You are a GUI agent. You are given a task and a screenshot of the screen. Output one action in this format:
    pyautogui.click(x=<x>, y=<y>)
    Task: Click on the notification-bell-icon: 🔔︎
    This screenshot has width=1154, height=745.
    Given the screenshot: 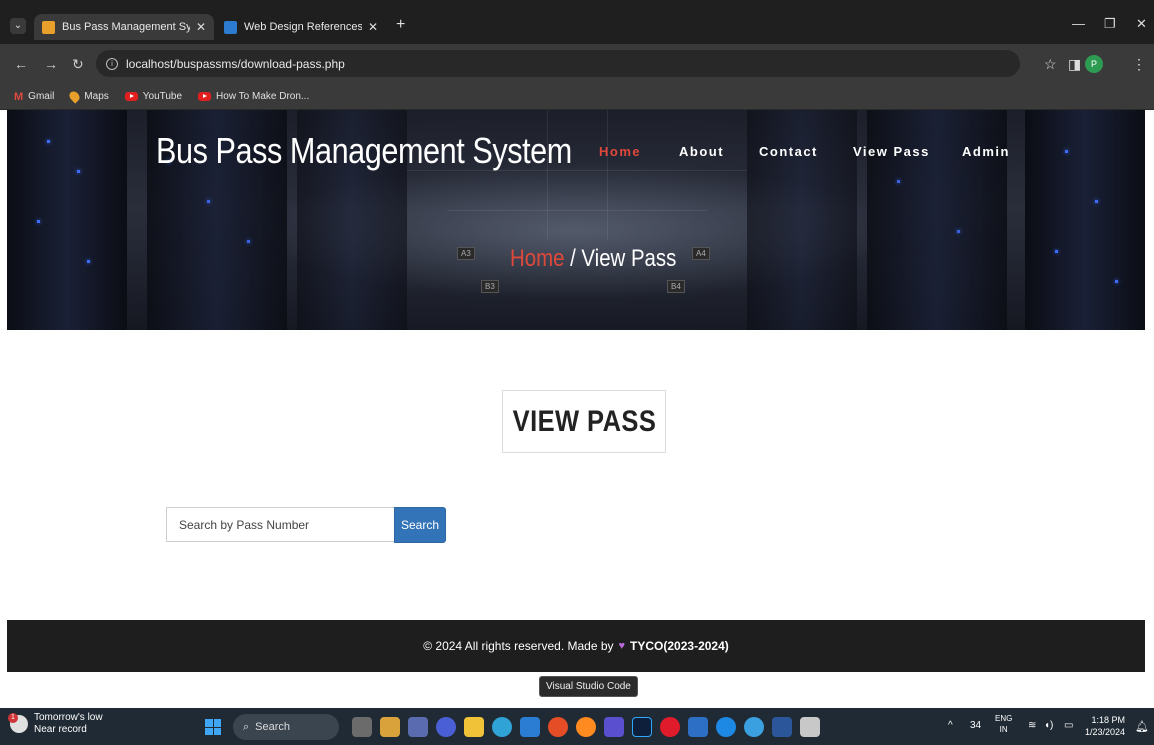 What is the action you would take?
    pyautogui.click(x=1142, y=726)
    